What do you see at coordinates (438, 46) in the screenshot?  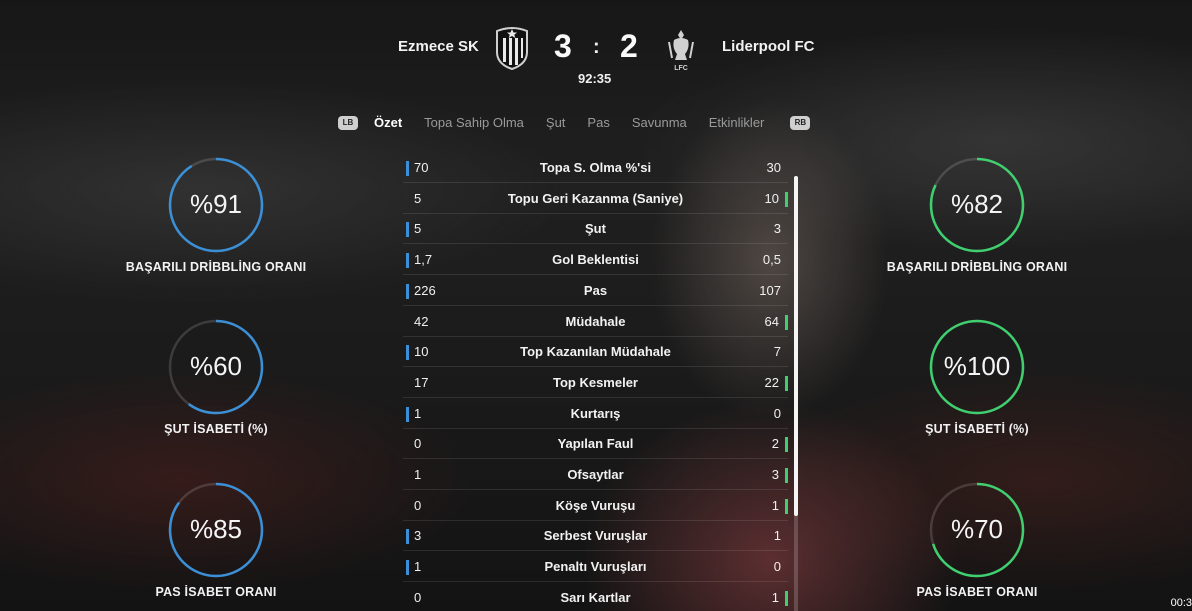 I see `home-team-name: Ezmece SK` at bounding box center [438, 46].